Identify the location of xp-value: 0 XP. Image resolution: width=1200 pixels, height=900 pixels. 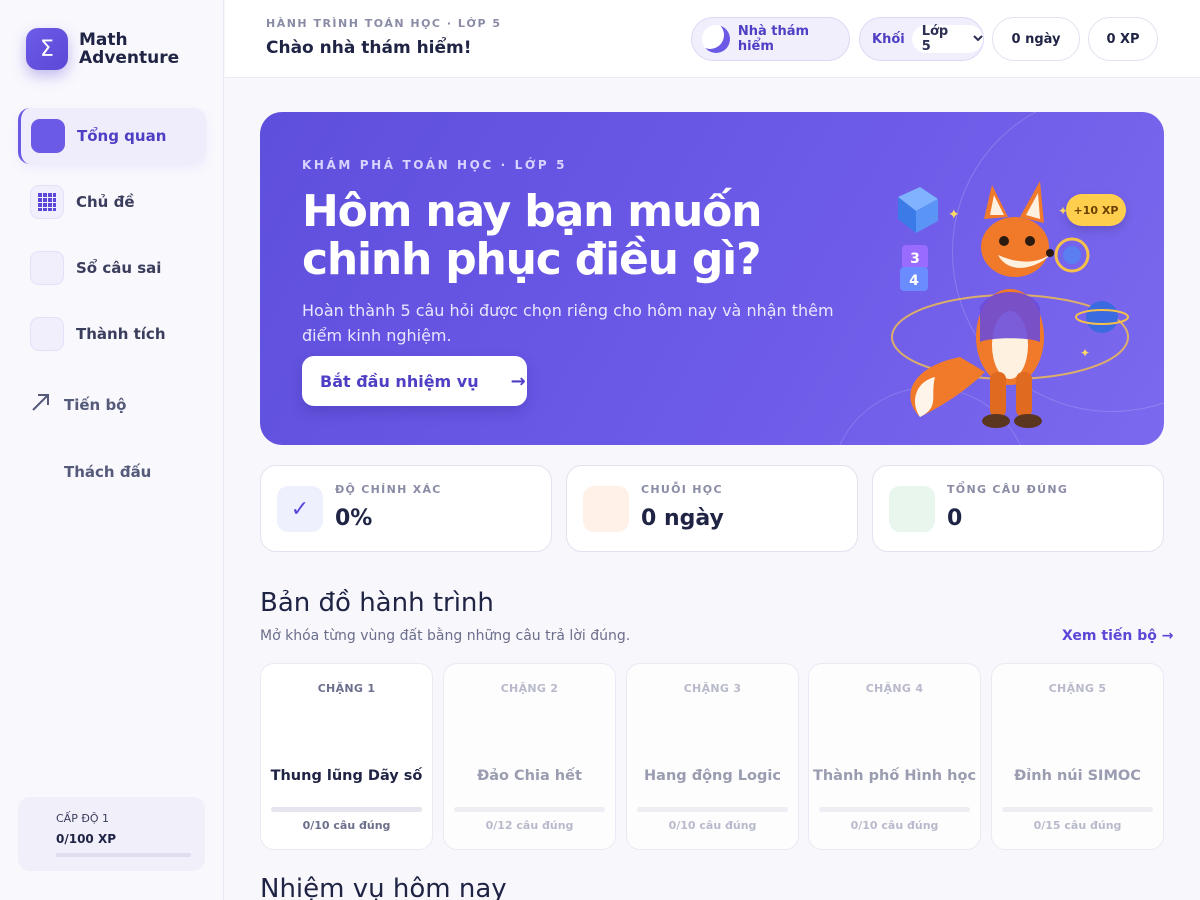
(1123, 39).